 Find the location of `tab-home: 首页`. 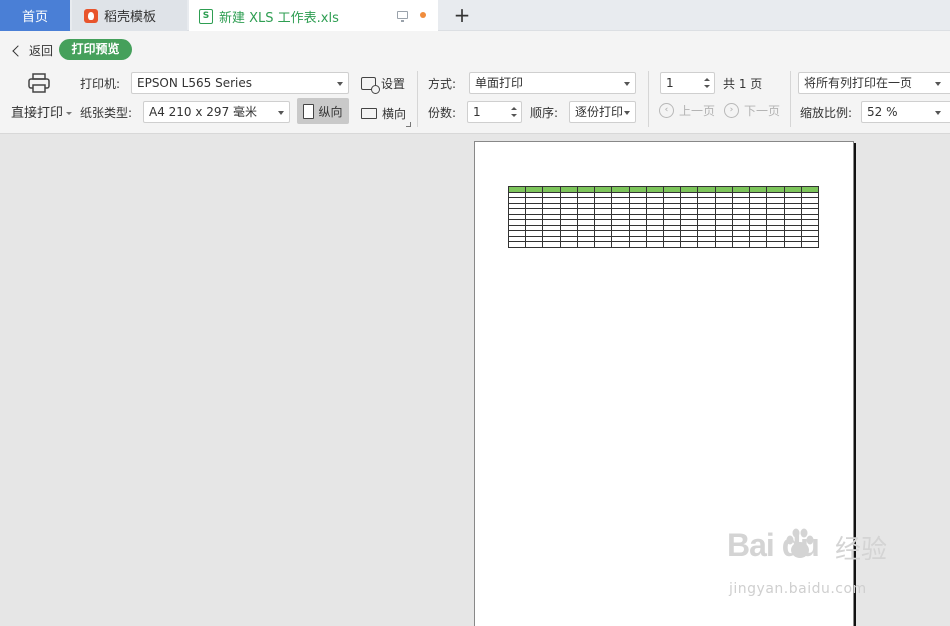

tab-home: 首页 is located at coordinates (35, 15).